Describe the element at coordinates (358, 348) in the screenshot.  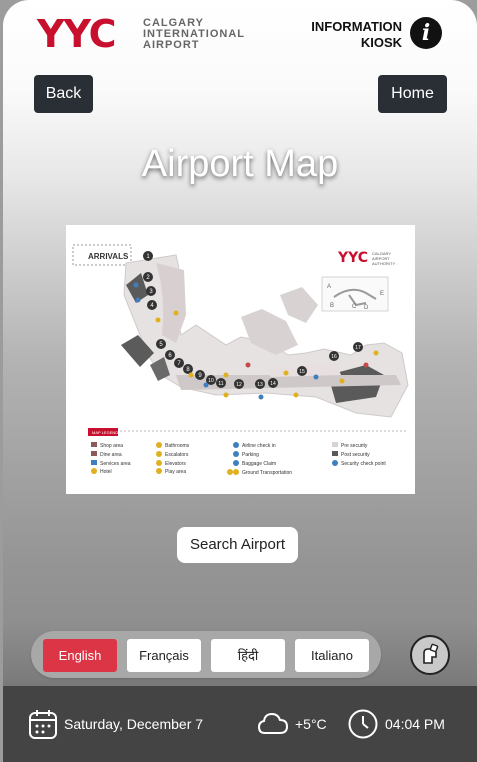
I see `gate-label: 17` at that location.